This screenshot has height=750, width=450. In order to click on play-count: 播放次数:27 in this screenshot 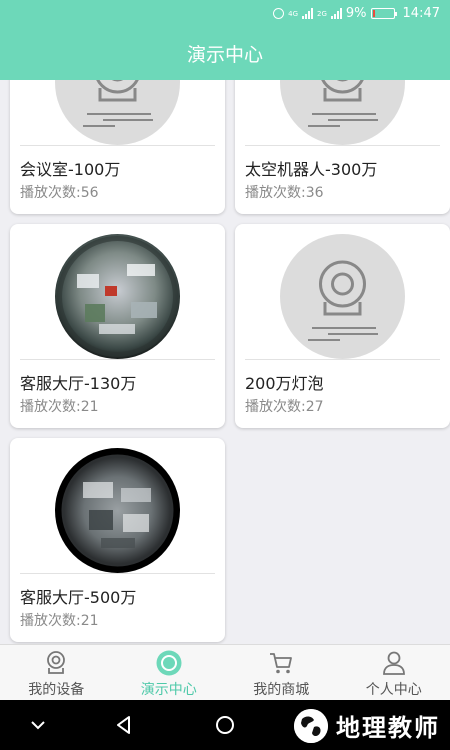, I will do `click(284, 407)`.